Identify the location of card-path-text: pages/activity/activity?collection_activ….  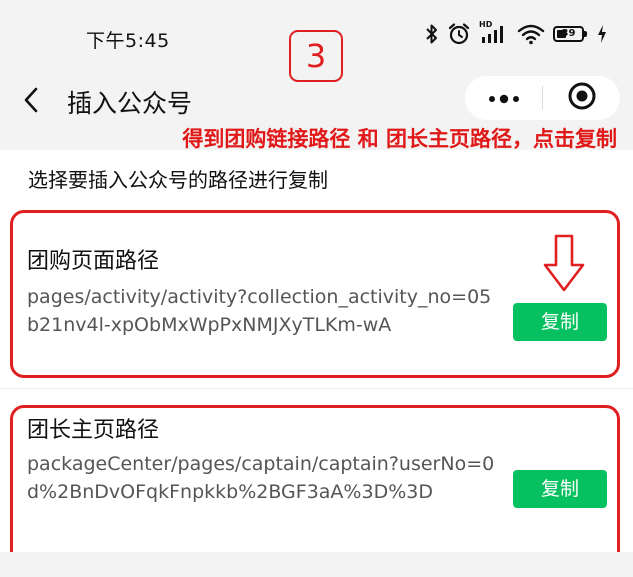
(259, 311).